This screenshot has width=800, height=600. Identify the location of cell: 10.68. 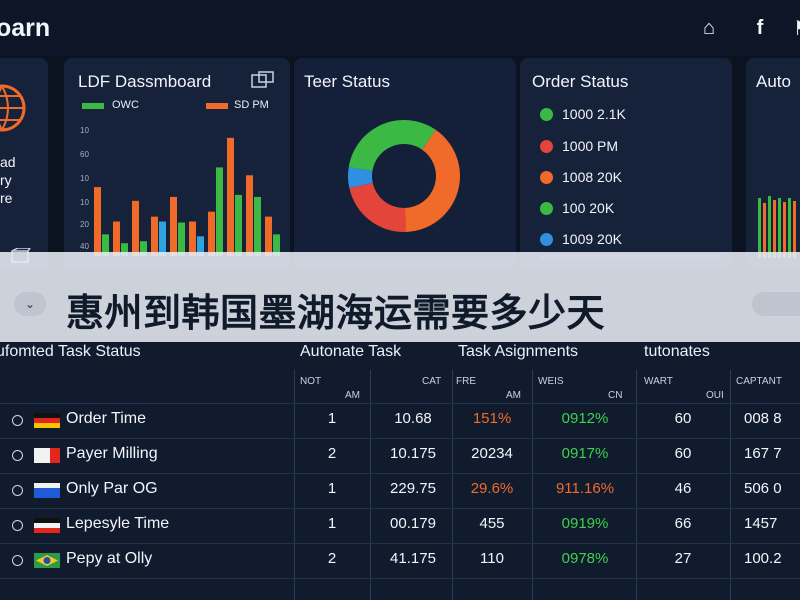
(413, 418).